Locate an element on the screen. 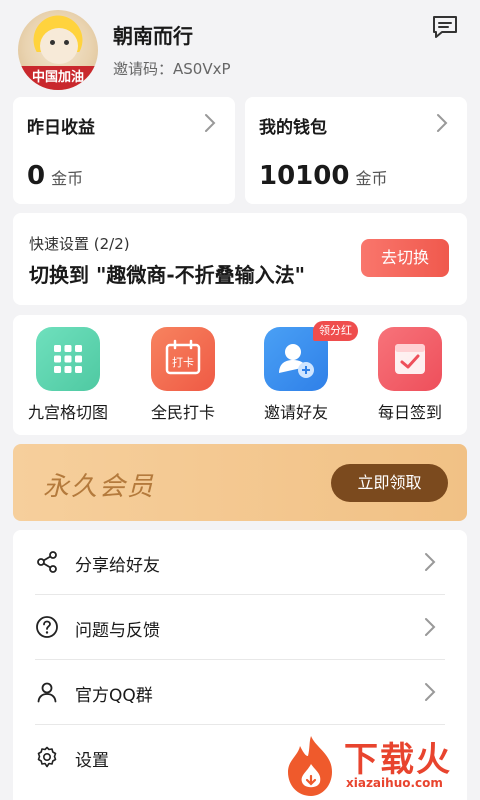 The image size is (480, 800). checkin-icon-text: 打卡 is located at coordinates (183, 362).